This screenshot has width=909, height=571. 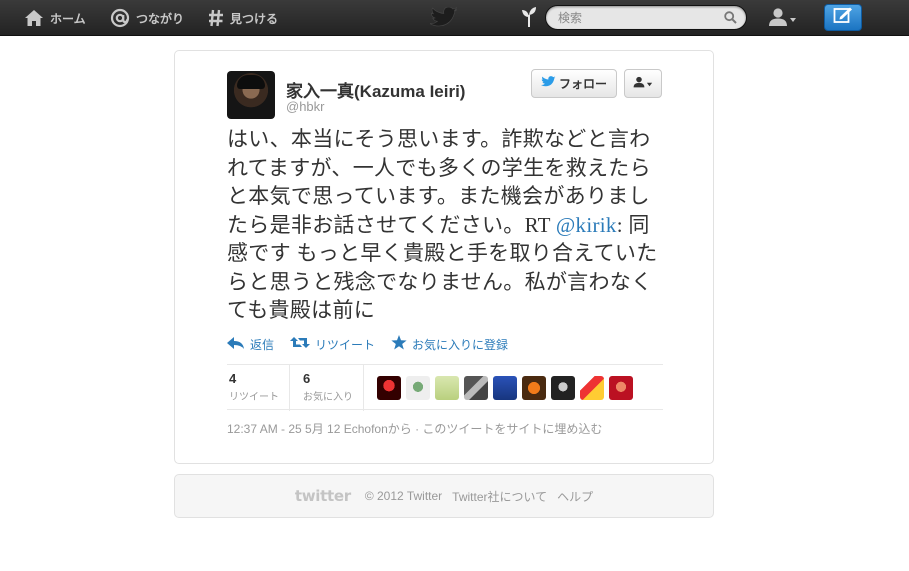 What do you see at coordinates (216, 18) in the screenshot?
I see `hashtag-icon` at bounding box center [216, 18].